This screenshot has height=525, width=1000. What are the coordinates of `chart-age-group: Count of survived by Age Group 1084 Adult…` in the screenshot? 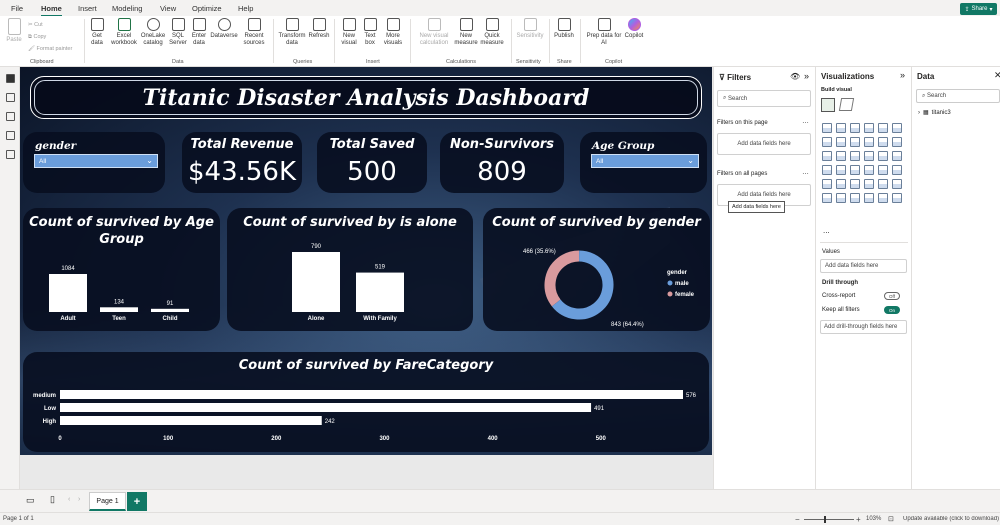 It's located at (121, 269).